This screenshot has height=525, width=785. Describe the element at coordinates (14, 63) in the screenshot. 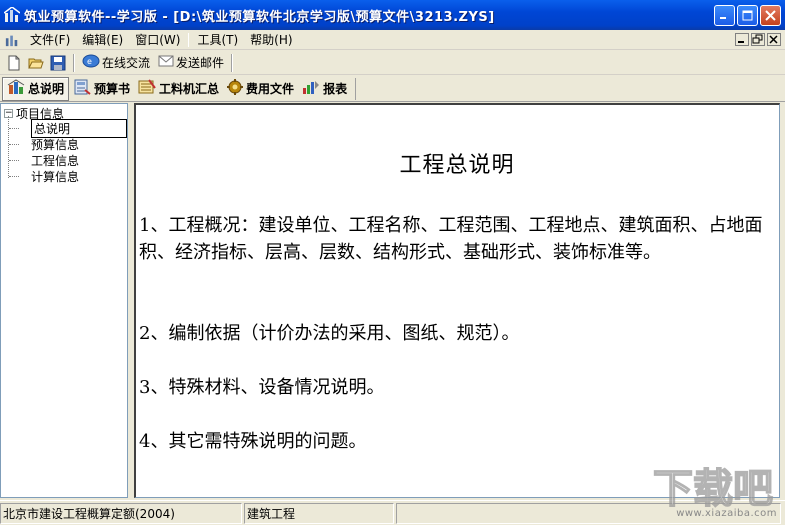

I see `new-file-icon` at that location.